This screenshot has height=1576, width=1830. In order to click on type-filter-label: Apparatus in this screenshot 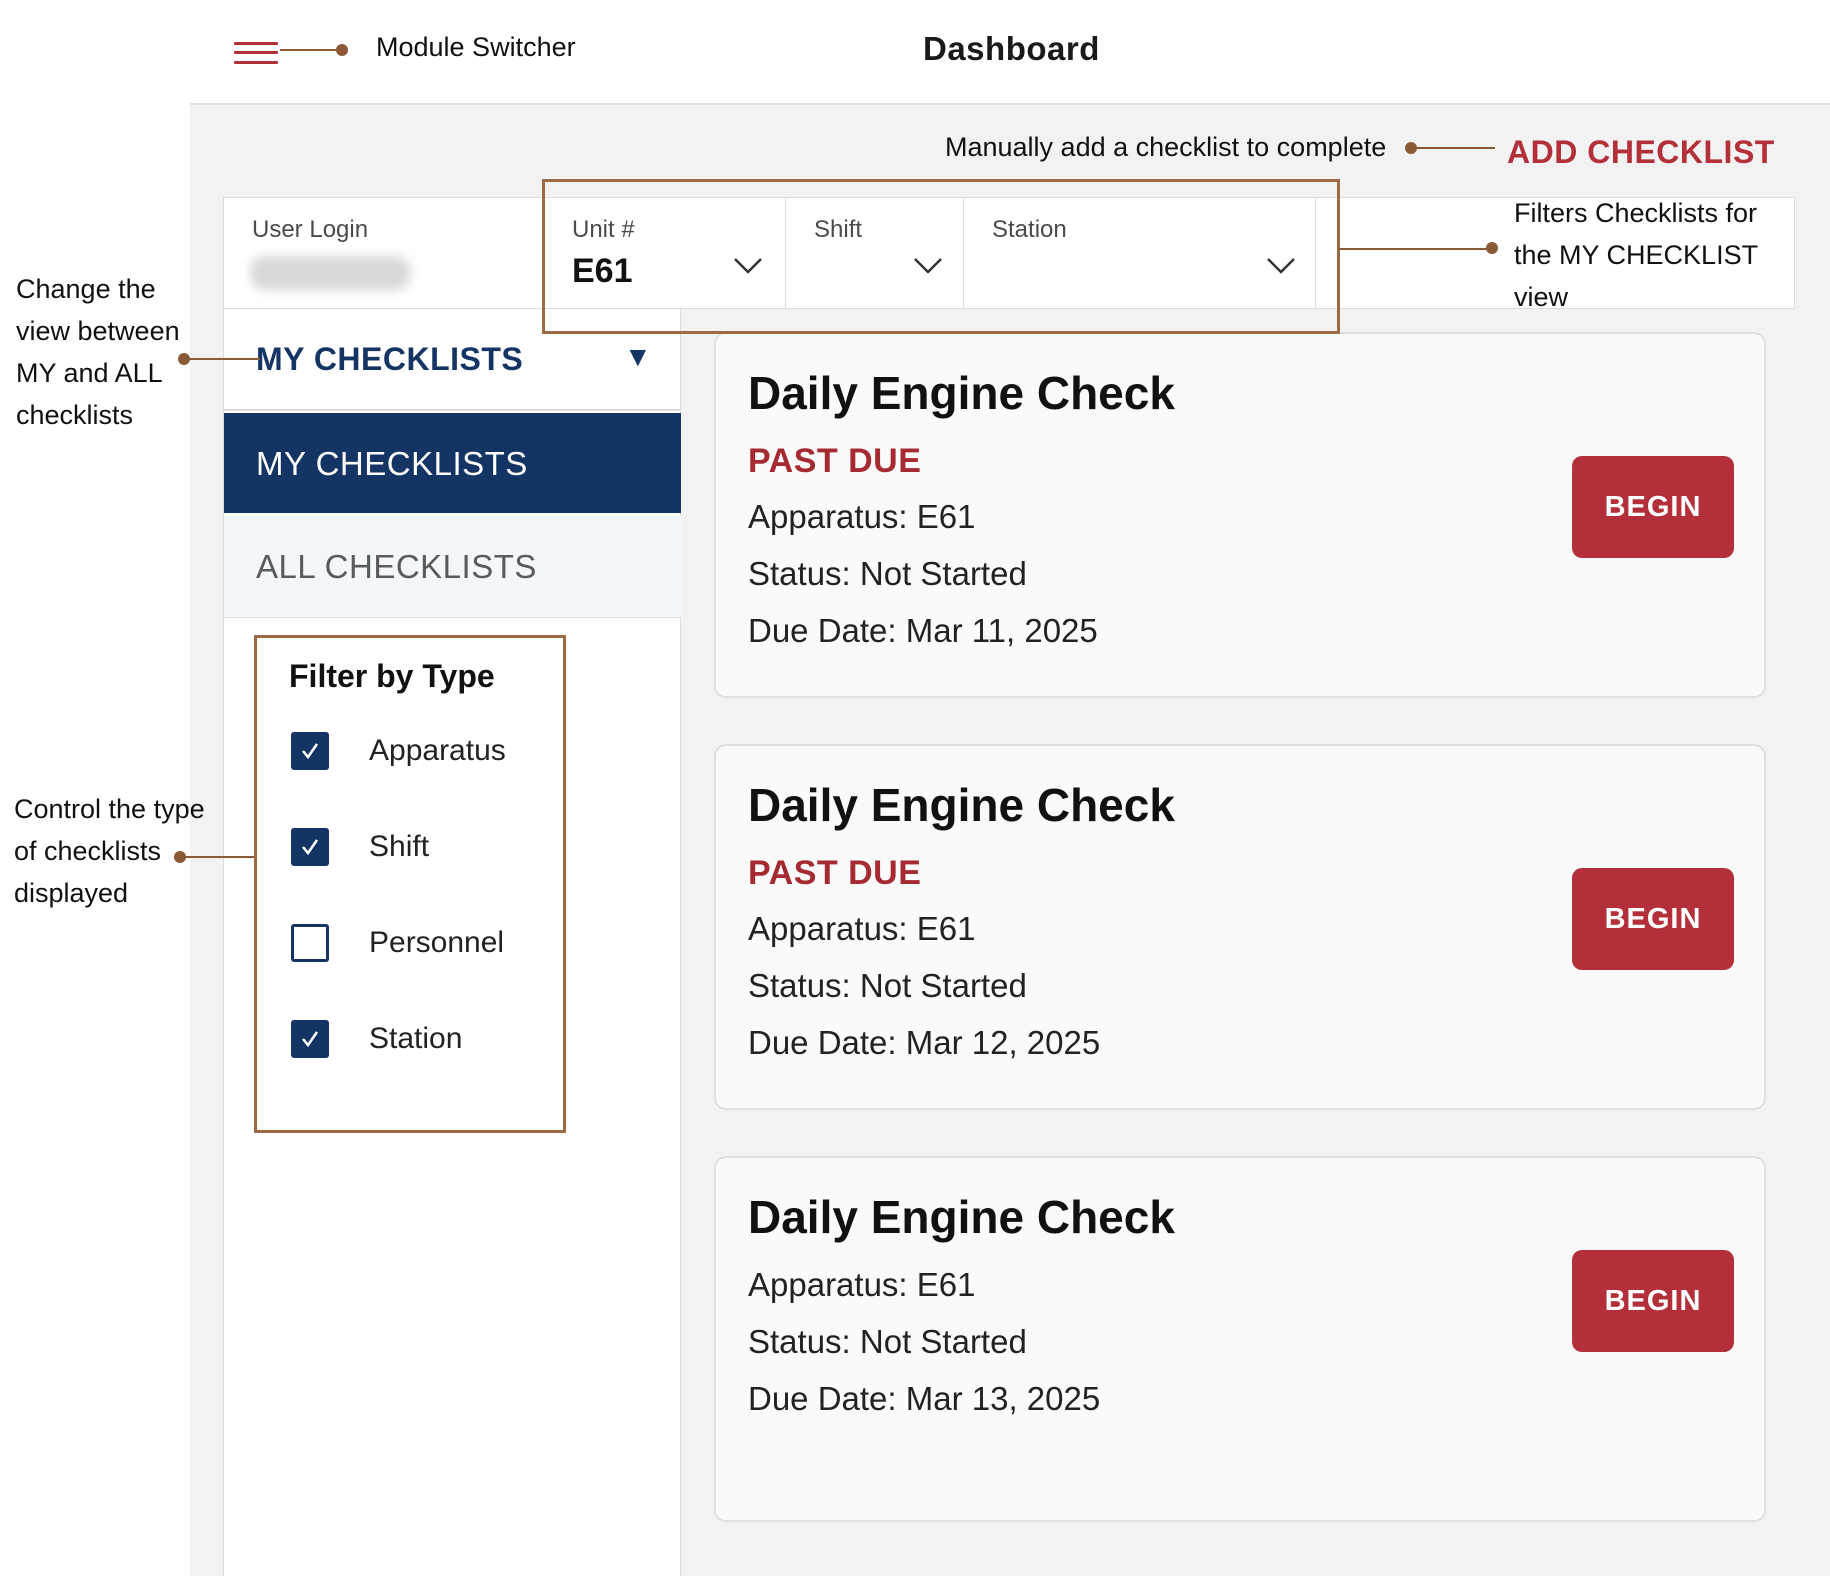, I will do `click(437, 750)`.